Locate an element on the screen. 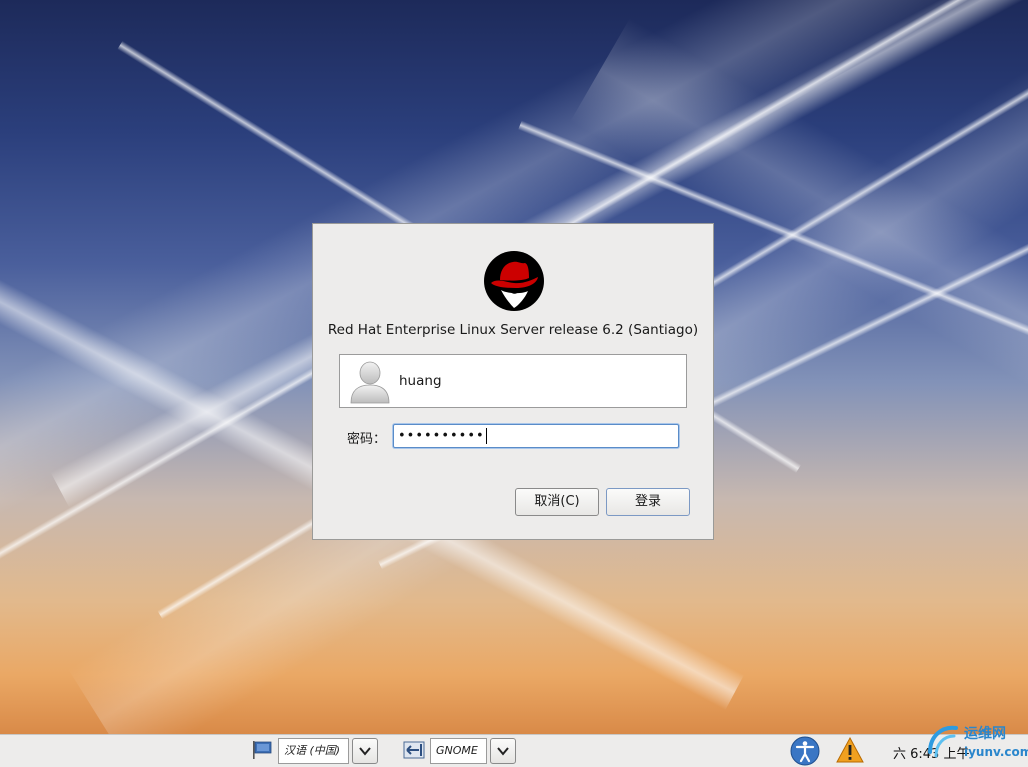 This screenshot has width=1028, height=767. language-dropdown-button is located at coordinates (365, 751).